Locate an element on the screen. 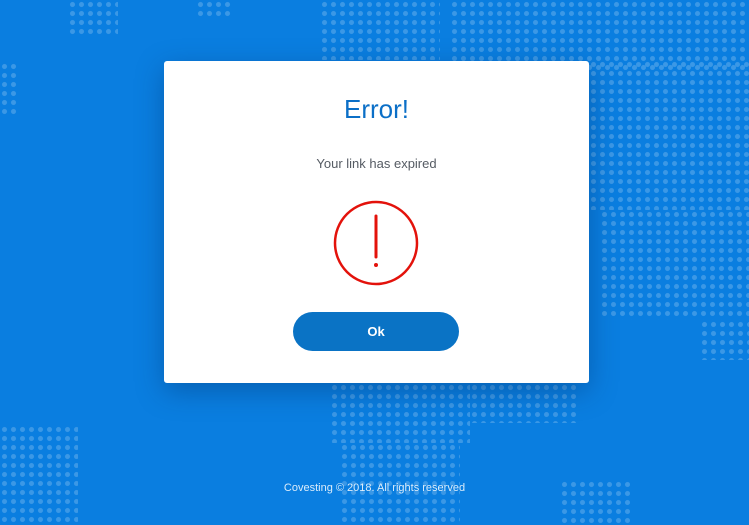  dialog-title: Error! is located at coordinates (376, 109).